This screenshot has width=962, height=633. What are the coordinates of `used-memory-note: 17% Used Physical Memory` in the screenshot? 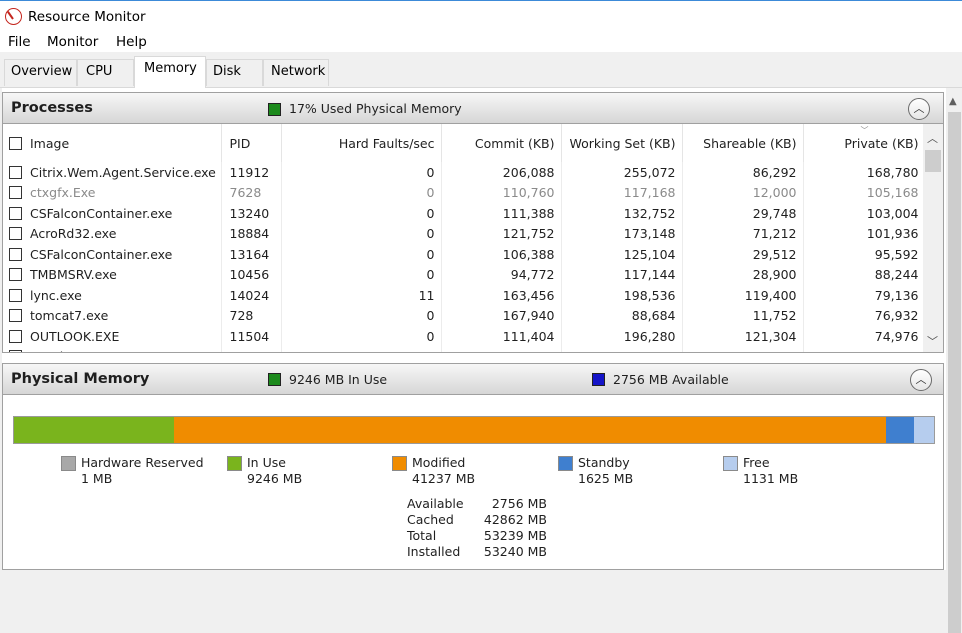 It's located at (375, 108).